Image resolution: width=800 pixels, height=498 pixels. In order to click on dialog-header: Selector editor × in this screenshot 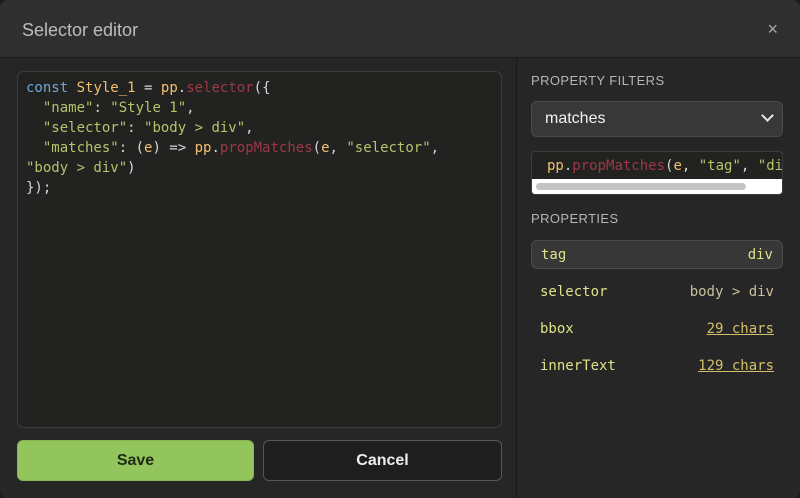, I will do `click(400, 29)`.